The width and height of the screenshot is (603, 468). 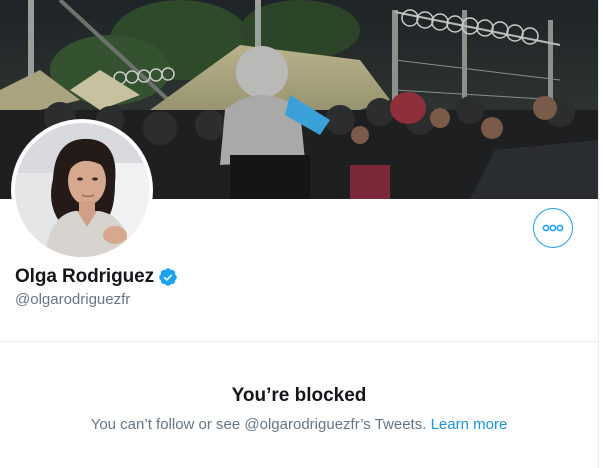 What do you see at coordinates (84, 276) in the screenshot?
I see `profile-display-name: Olga Rodriguez` at bounding box center [84, 276].